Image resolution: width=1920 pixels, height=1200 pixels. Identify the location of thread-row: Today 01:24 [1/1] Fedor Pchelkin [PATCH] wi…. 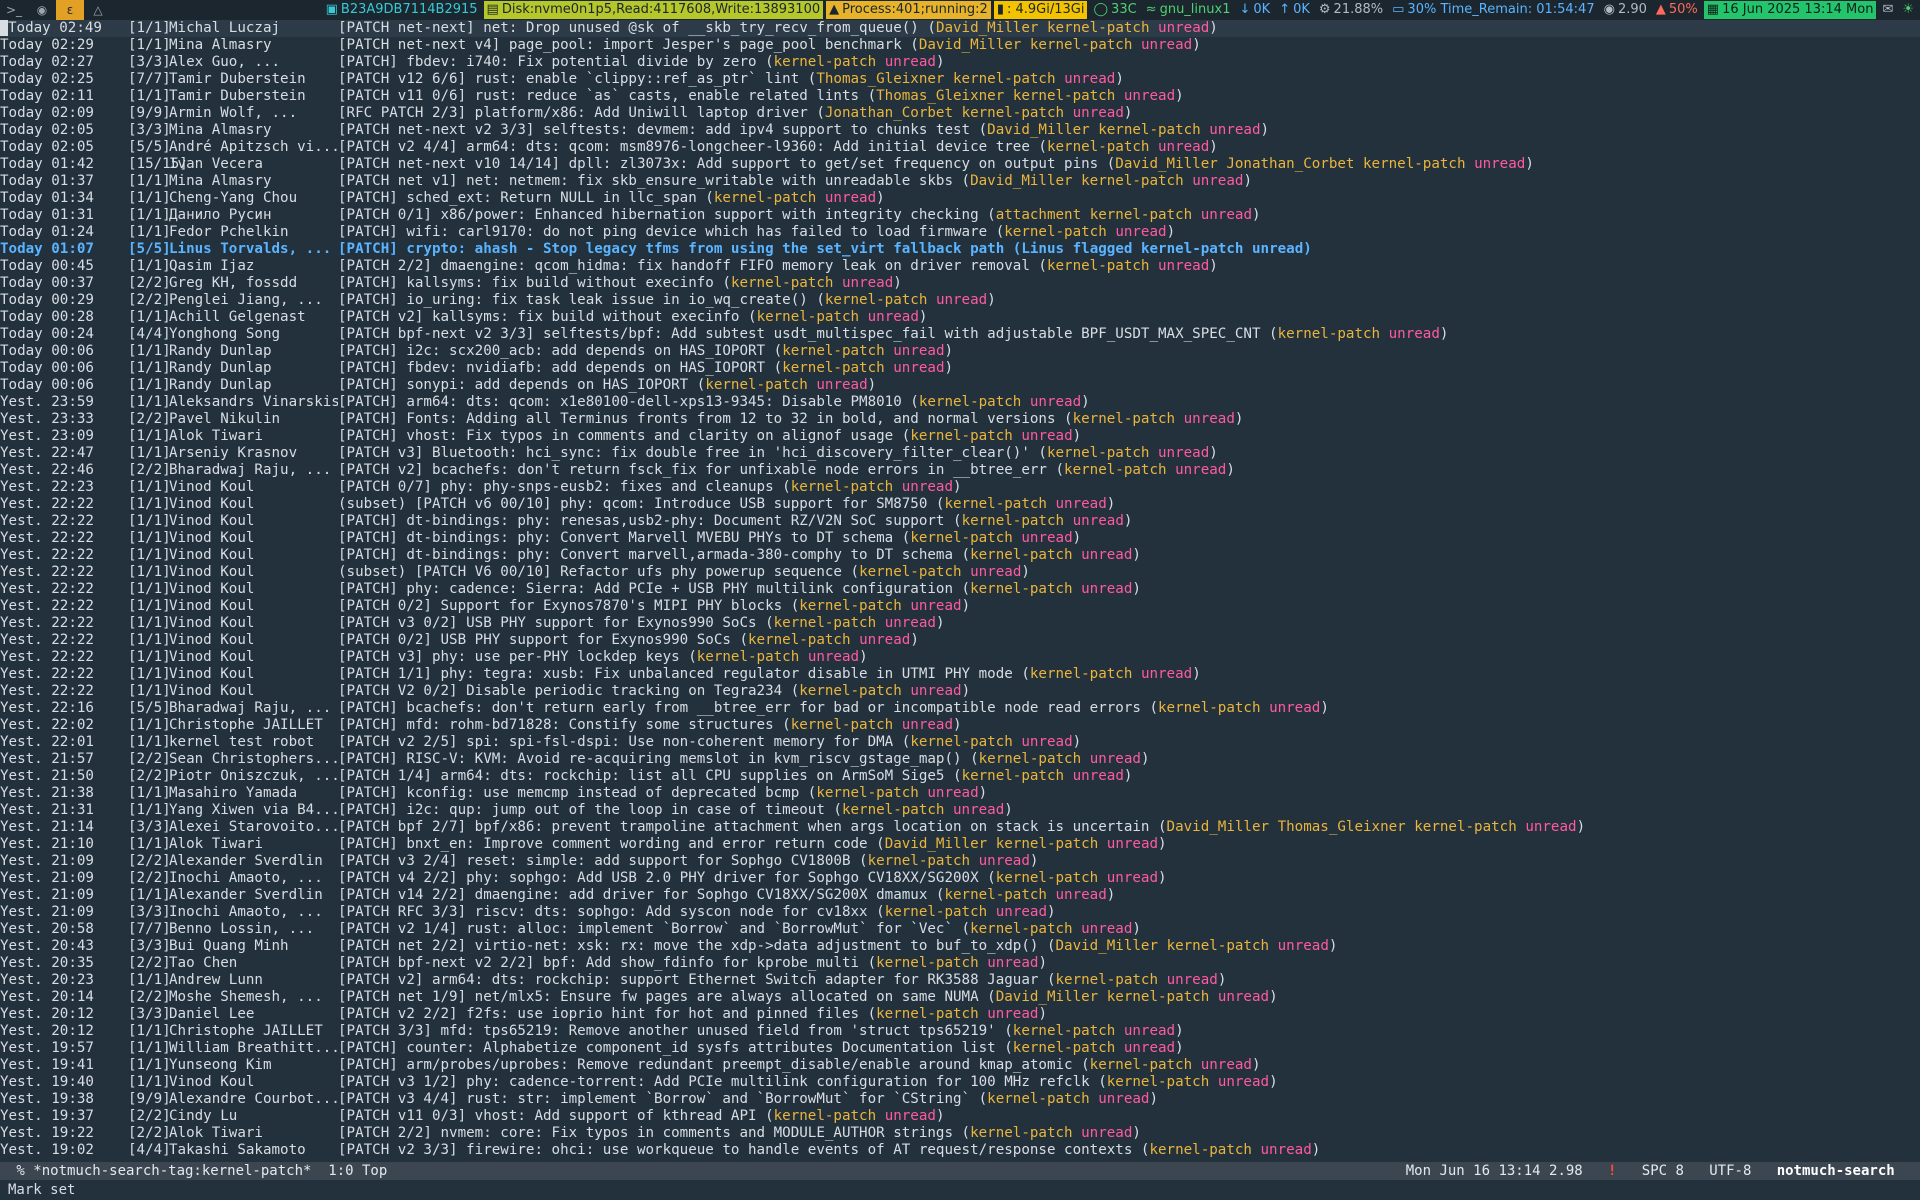
(960, 232).